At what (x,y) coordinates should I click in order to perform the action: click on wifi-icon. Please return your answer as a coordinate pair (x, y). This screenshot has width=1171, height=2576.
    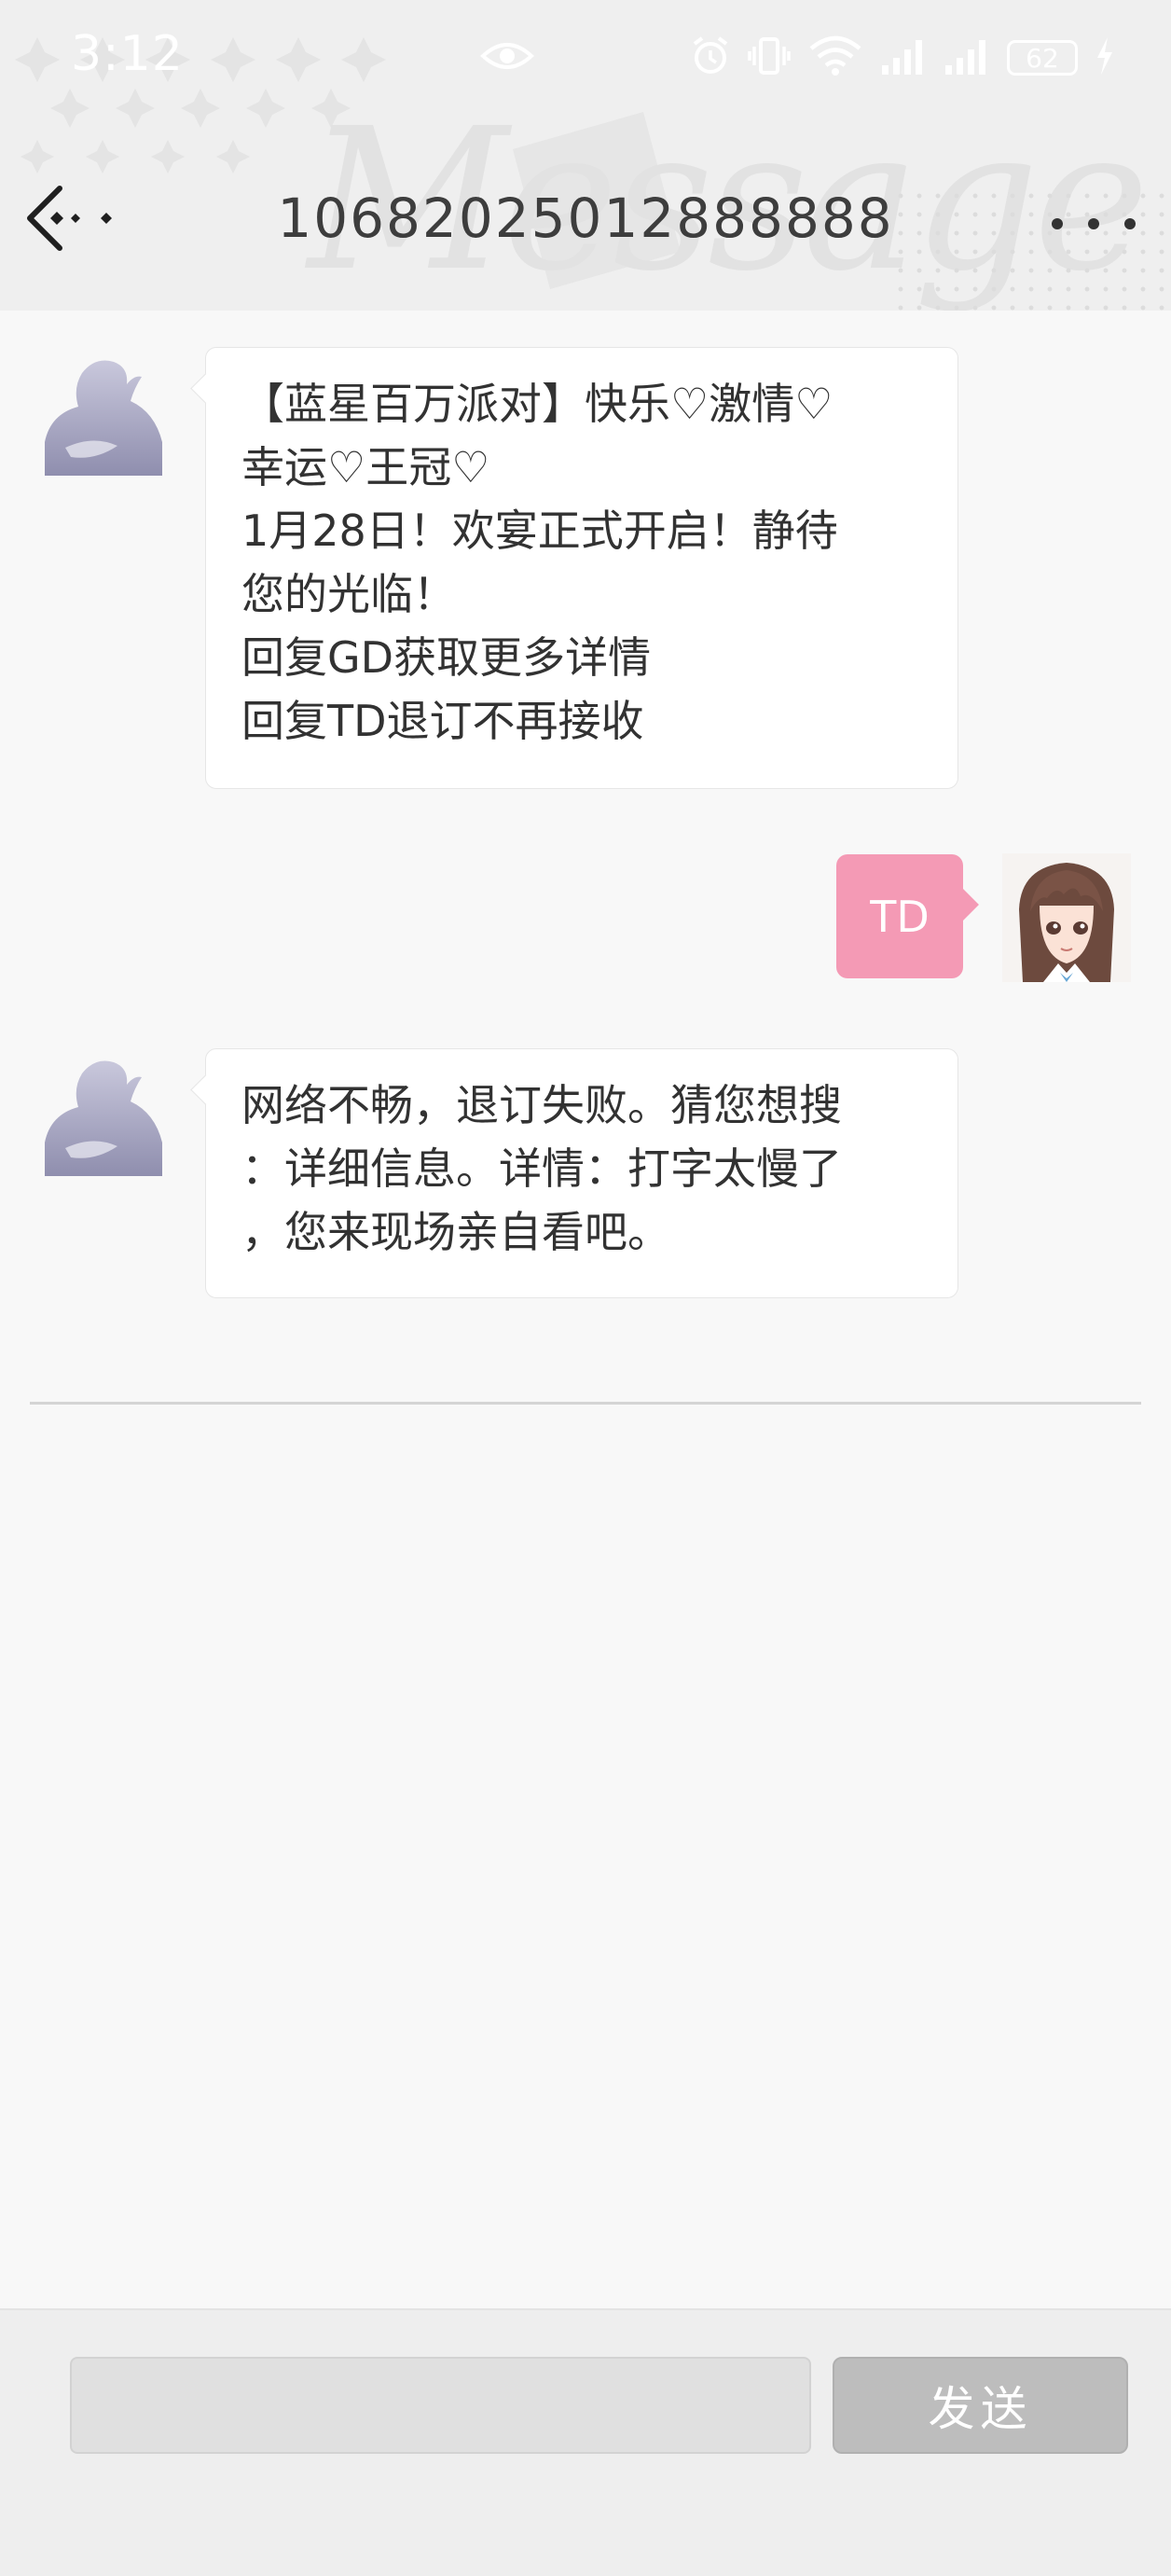
    Looking at the image, I should click on (835, 57).